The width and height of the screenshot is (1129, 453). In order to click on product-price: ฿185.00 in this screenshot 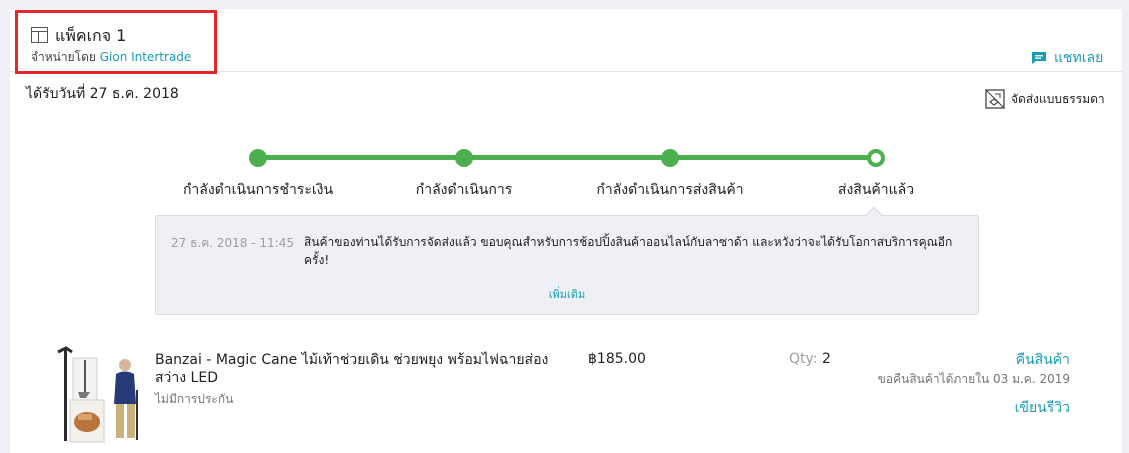, I will do `click(617, 359)`.